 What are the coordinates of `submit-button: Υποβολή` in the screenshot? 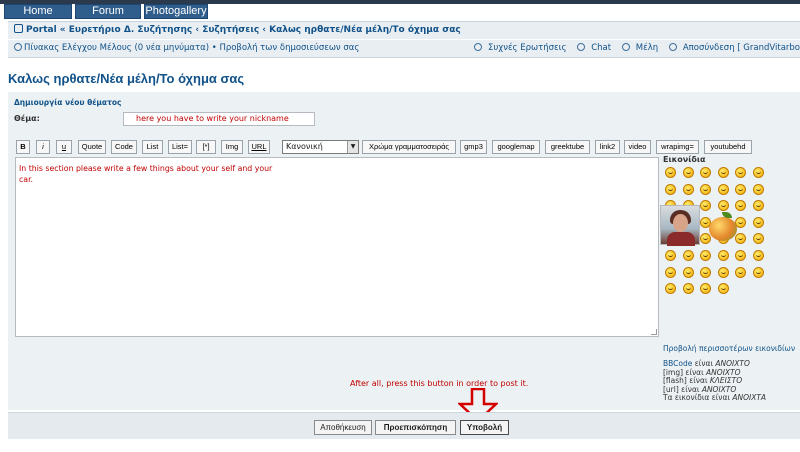 It's located at (484, 427).